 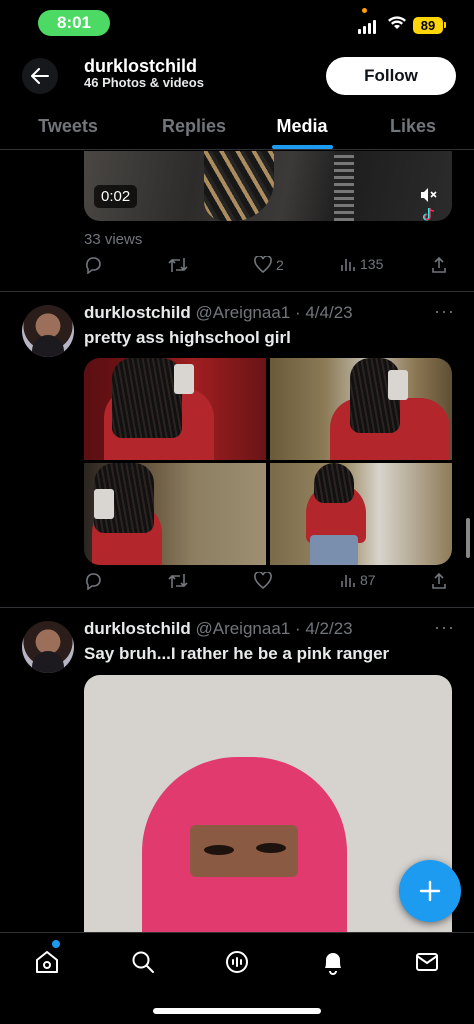 I want to click on nav-search, so click(x=143, y=962).